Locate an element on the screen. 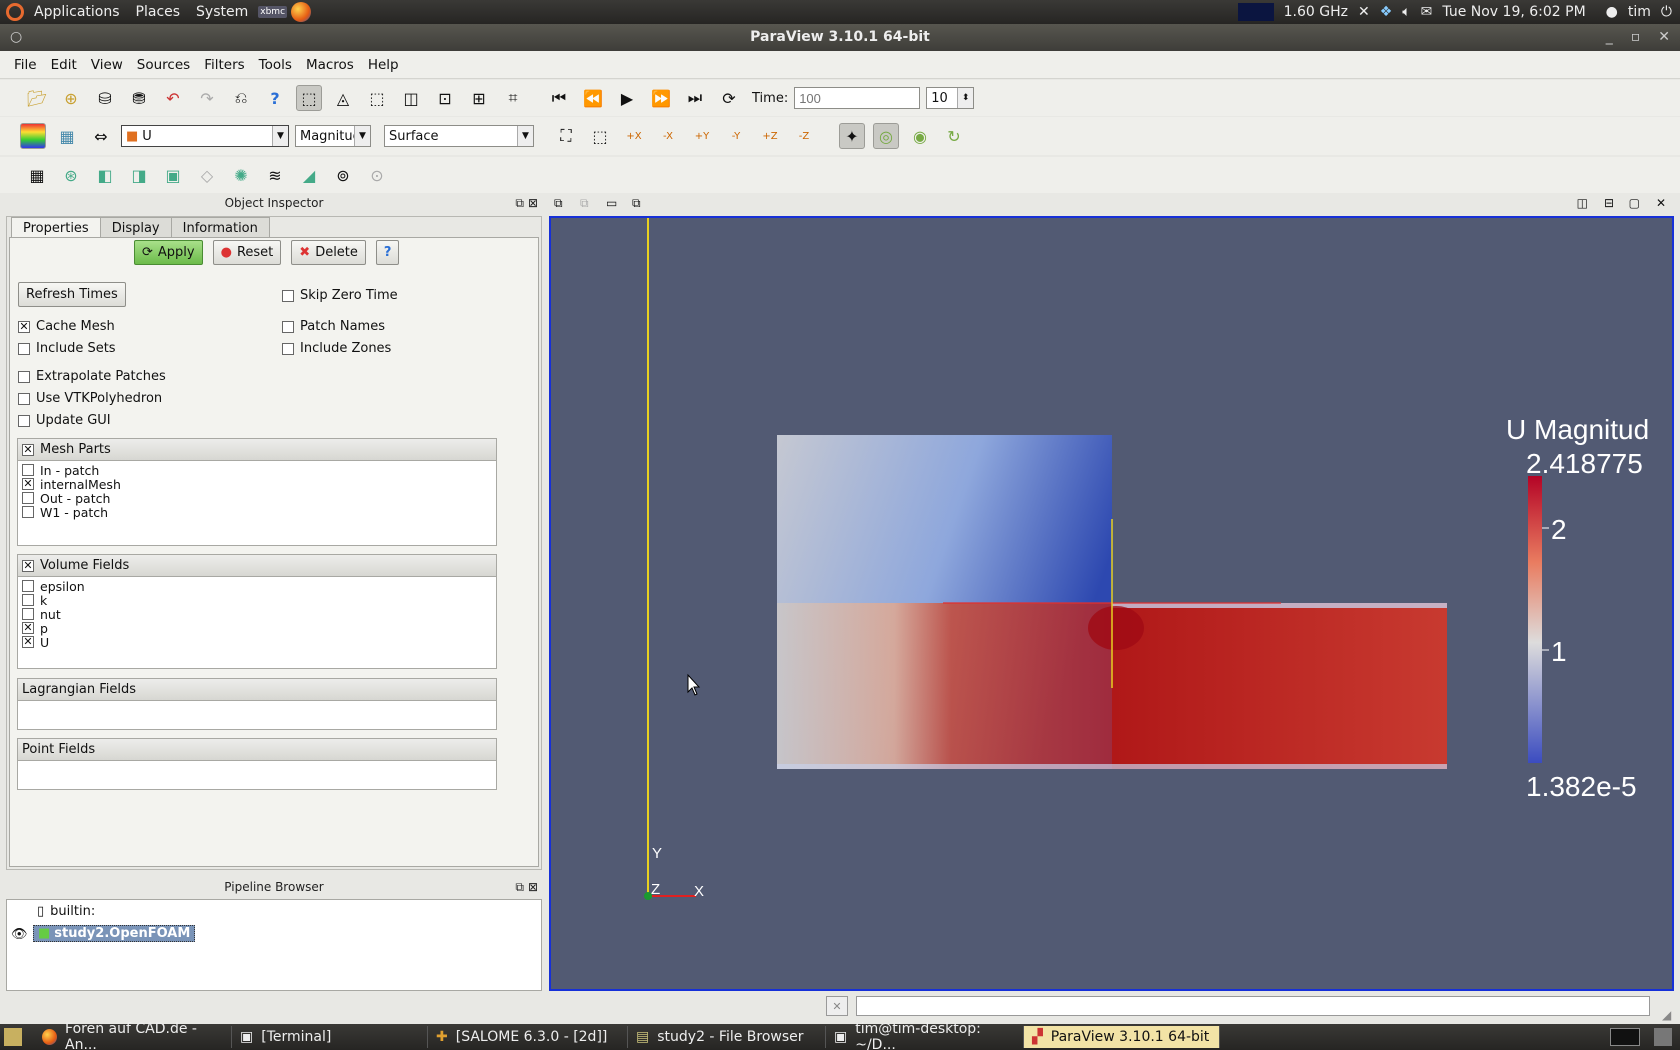  calculator-icon: ▦ is located at coordinates (37, 175).